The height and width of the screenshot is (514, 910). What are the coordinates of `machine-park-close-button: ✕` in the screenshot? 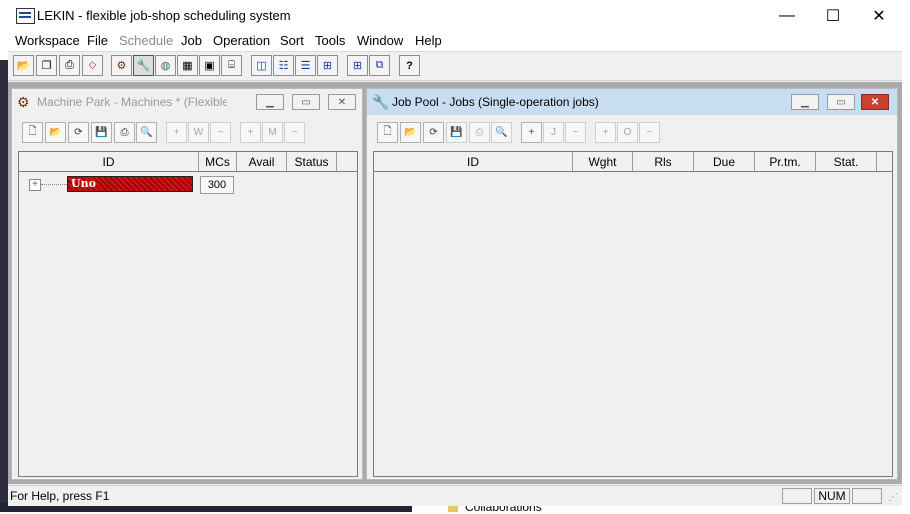 It's located at (342, 102).